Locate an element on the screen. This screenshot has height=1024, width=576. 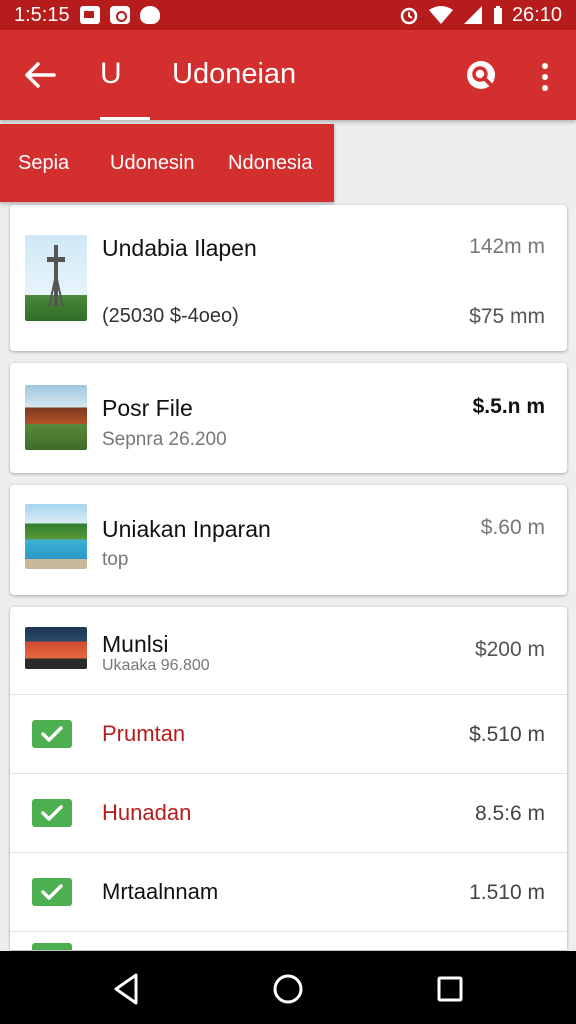
more-options-button is located at coordinates (545, 77).